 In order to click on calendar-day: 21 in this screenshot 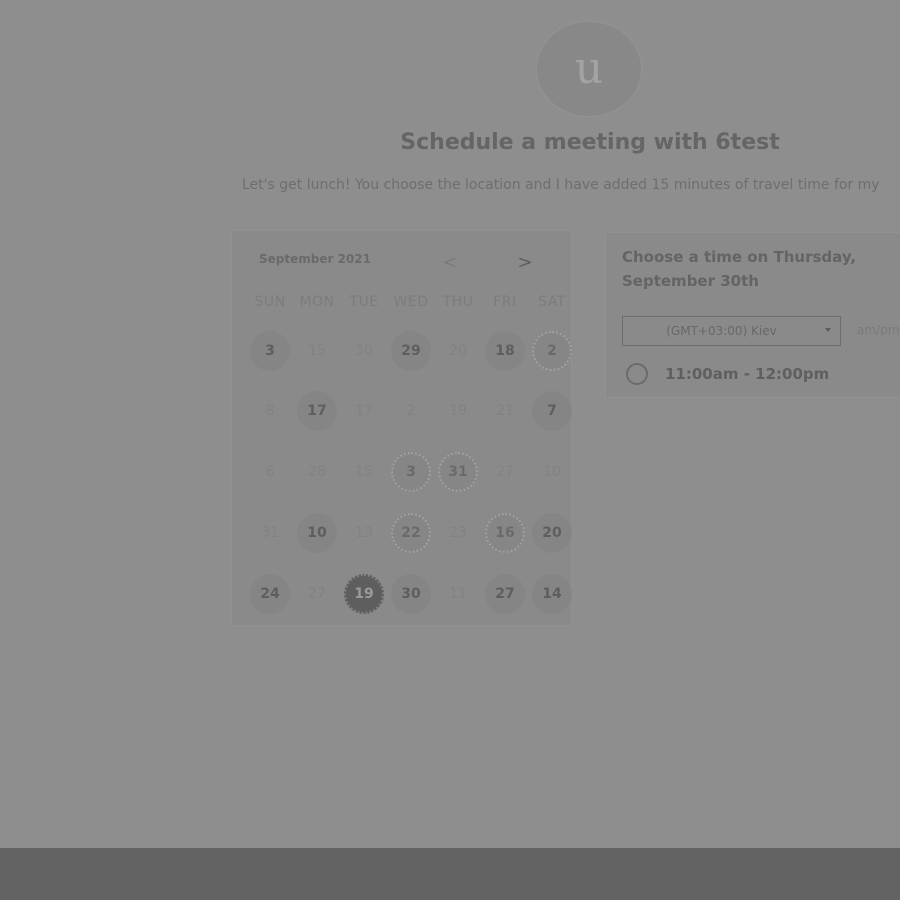, I will do `click(505, 411)`.